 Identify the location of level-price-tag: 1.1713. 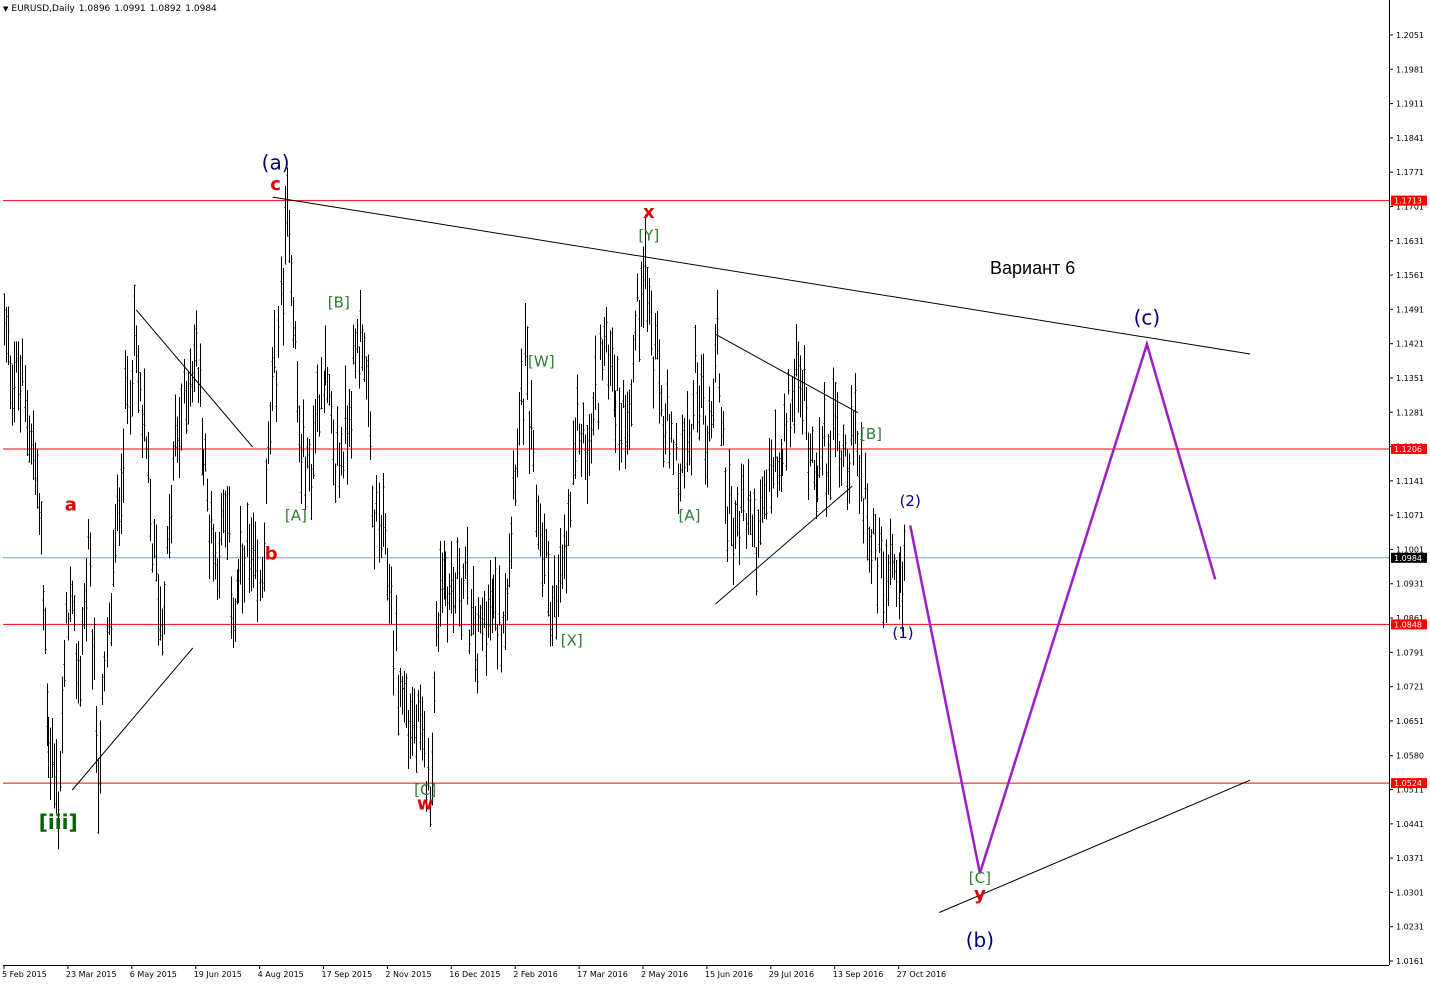
(1408, 201).